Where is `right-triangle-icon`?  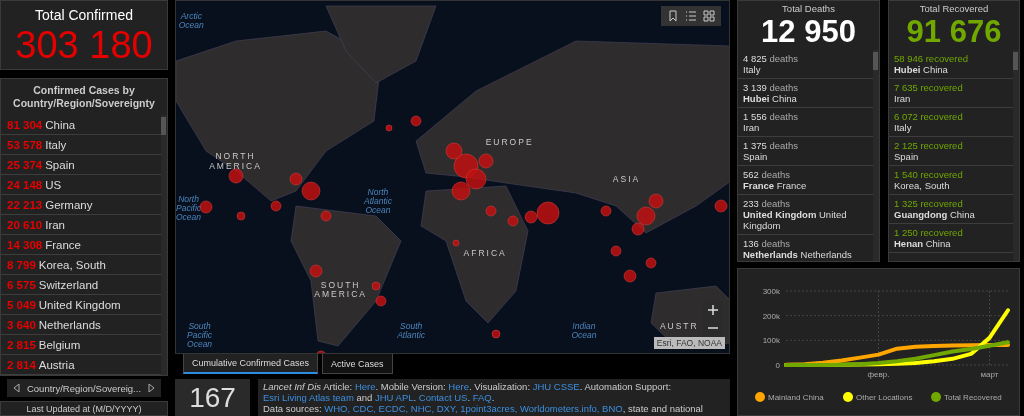
right-triangle-icon is located at coordinates (151, 388).